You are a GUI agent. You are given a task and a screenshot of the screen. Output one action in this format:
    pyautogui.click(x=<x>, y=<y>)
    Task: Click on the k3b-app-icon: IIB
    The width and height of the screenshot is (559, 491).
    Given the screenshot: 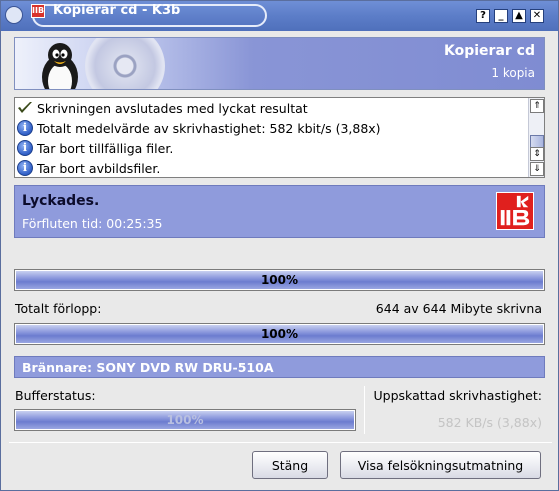 What is the action you would take?
    pyautogui.click(x=38, y=11)
    